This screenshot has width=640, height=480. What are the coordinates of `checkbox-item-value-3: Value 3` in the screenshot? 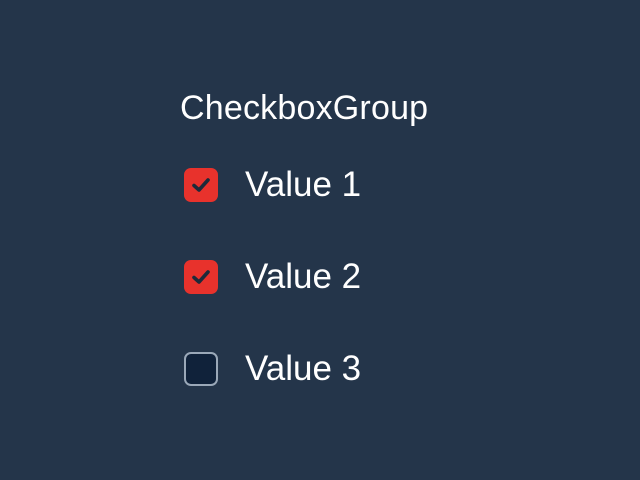 It's located at (304, 369).